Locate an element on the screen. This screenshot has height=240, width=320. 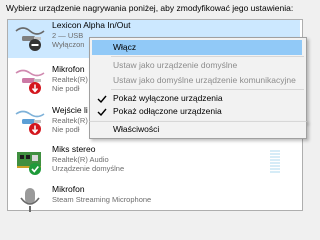
device-driver: Steam Streaming Microphone is located at coordinates (102, 199).